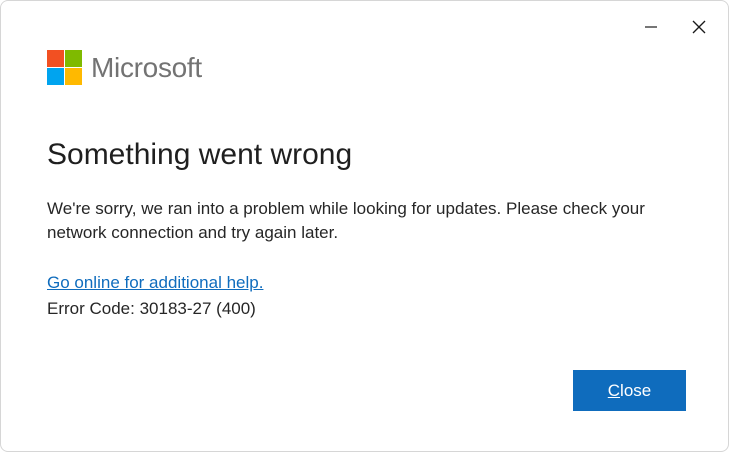 The image size is (729, 452). Describe the element at coordinates (73, 58) in the screenshot. I see `logo-square-green` at that location.